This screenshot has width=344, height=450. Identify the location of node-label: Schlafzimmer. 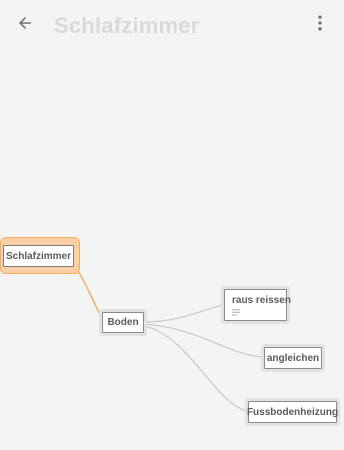
(38, 256).